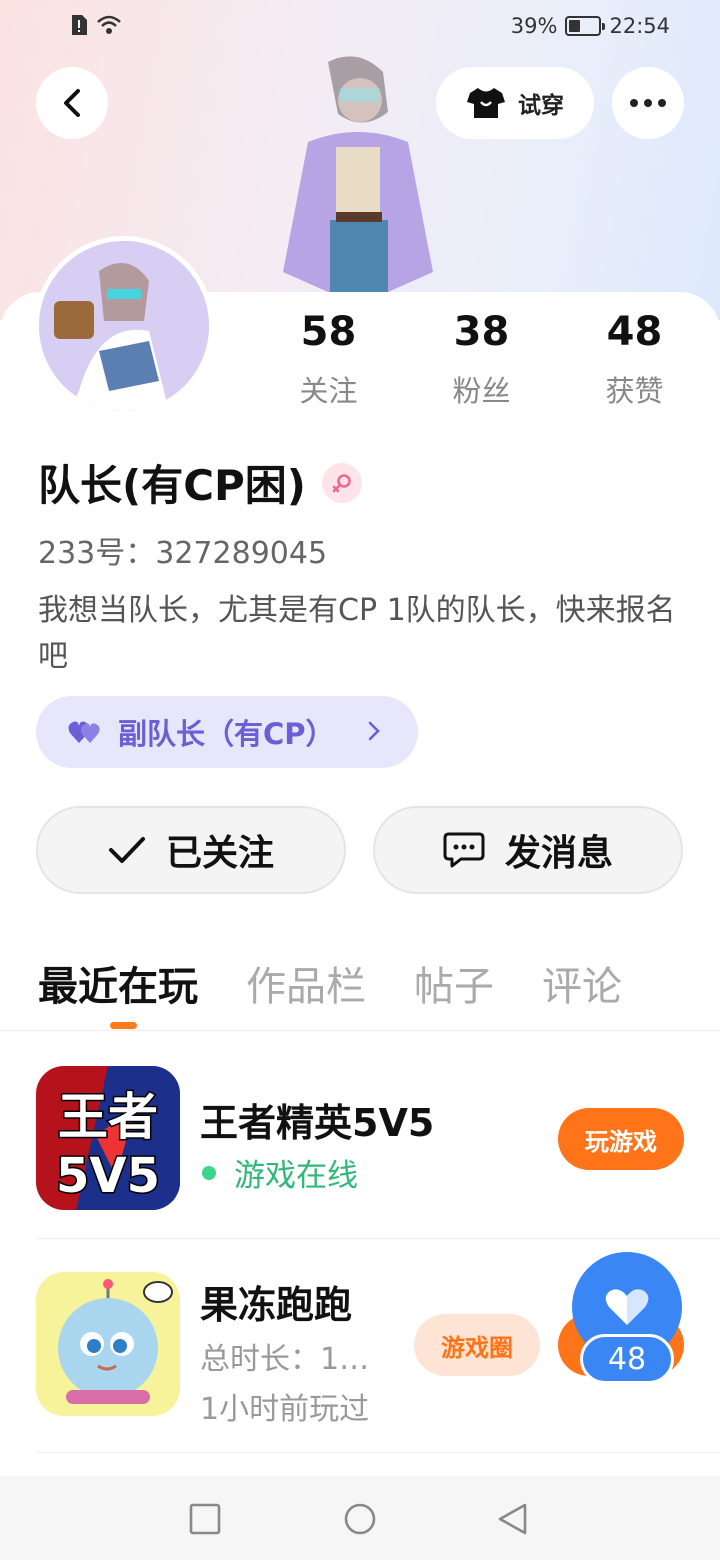  What do you see at coordinates (486, 103) in the screenshot?
I see `tshirt-icon` at bounding box center [486, 103].